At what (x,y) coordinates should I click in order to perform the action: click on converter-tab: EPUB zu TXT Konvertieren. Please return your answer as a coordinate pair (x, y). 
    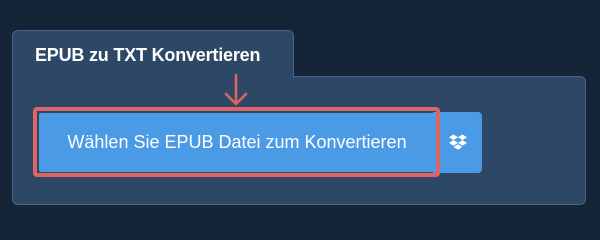
    Looking at the image, I should click on (153, 54).